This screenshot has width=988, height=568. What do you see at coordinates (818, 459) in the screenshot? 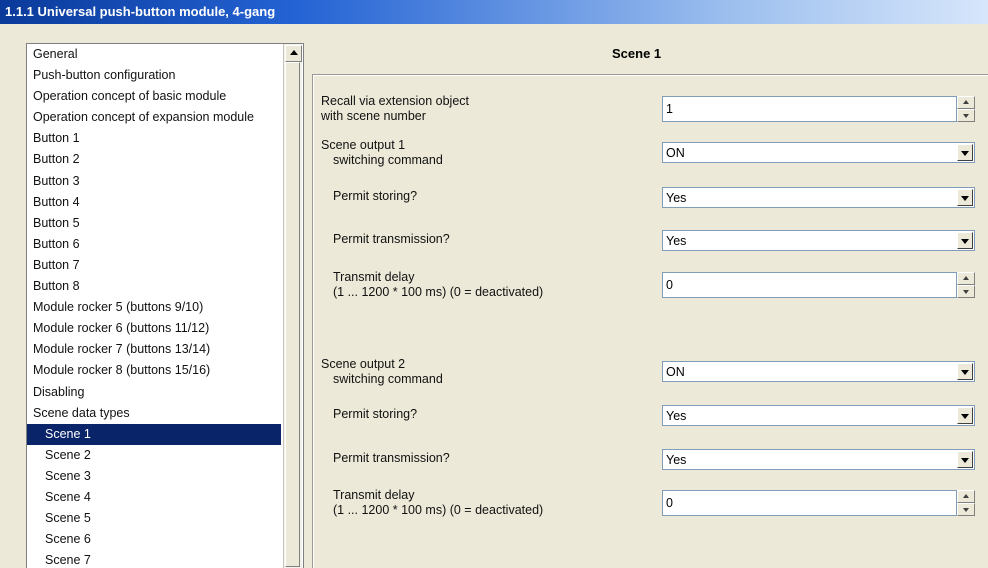
I see `scene-output-2-transmission-select: Yes` at bounding box center [818, 459].